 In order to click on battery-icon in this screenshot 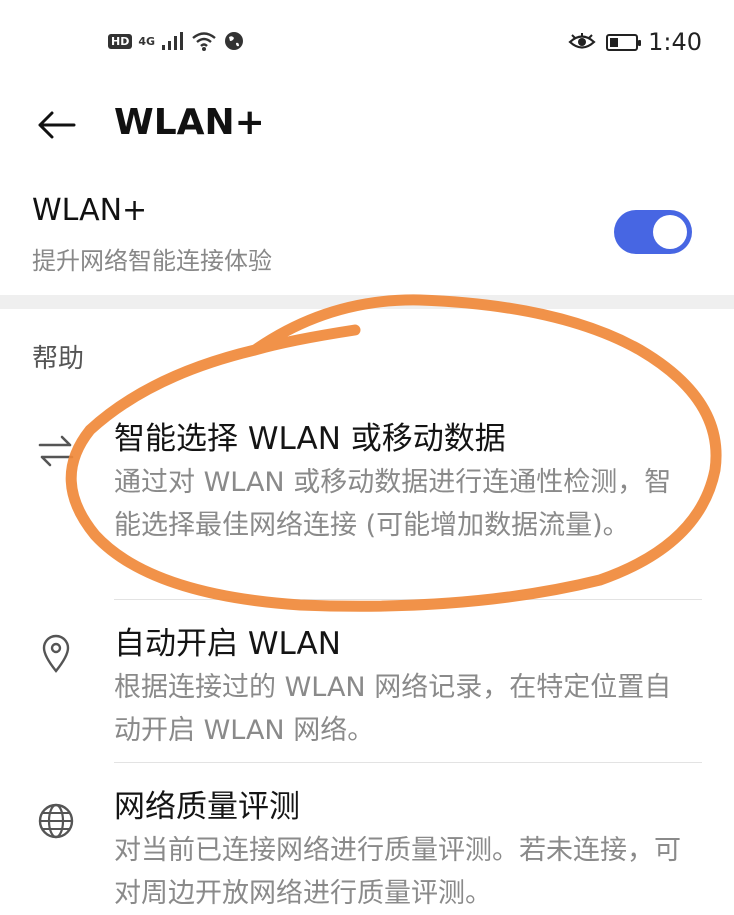, I will do `click(624, 42)`.